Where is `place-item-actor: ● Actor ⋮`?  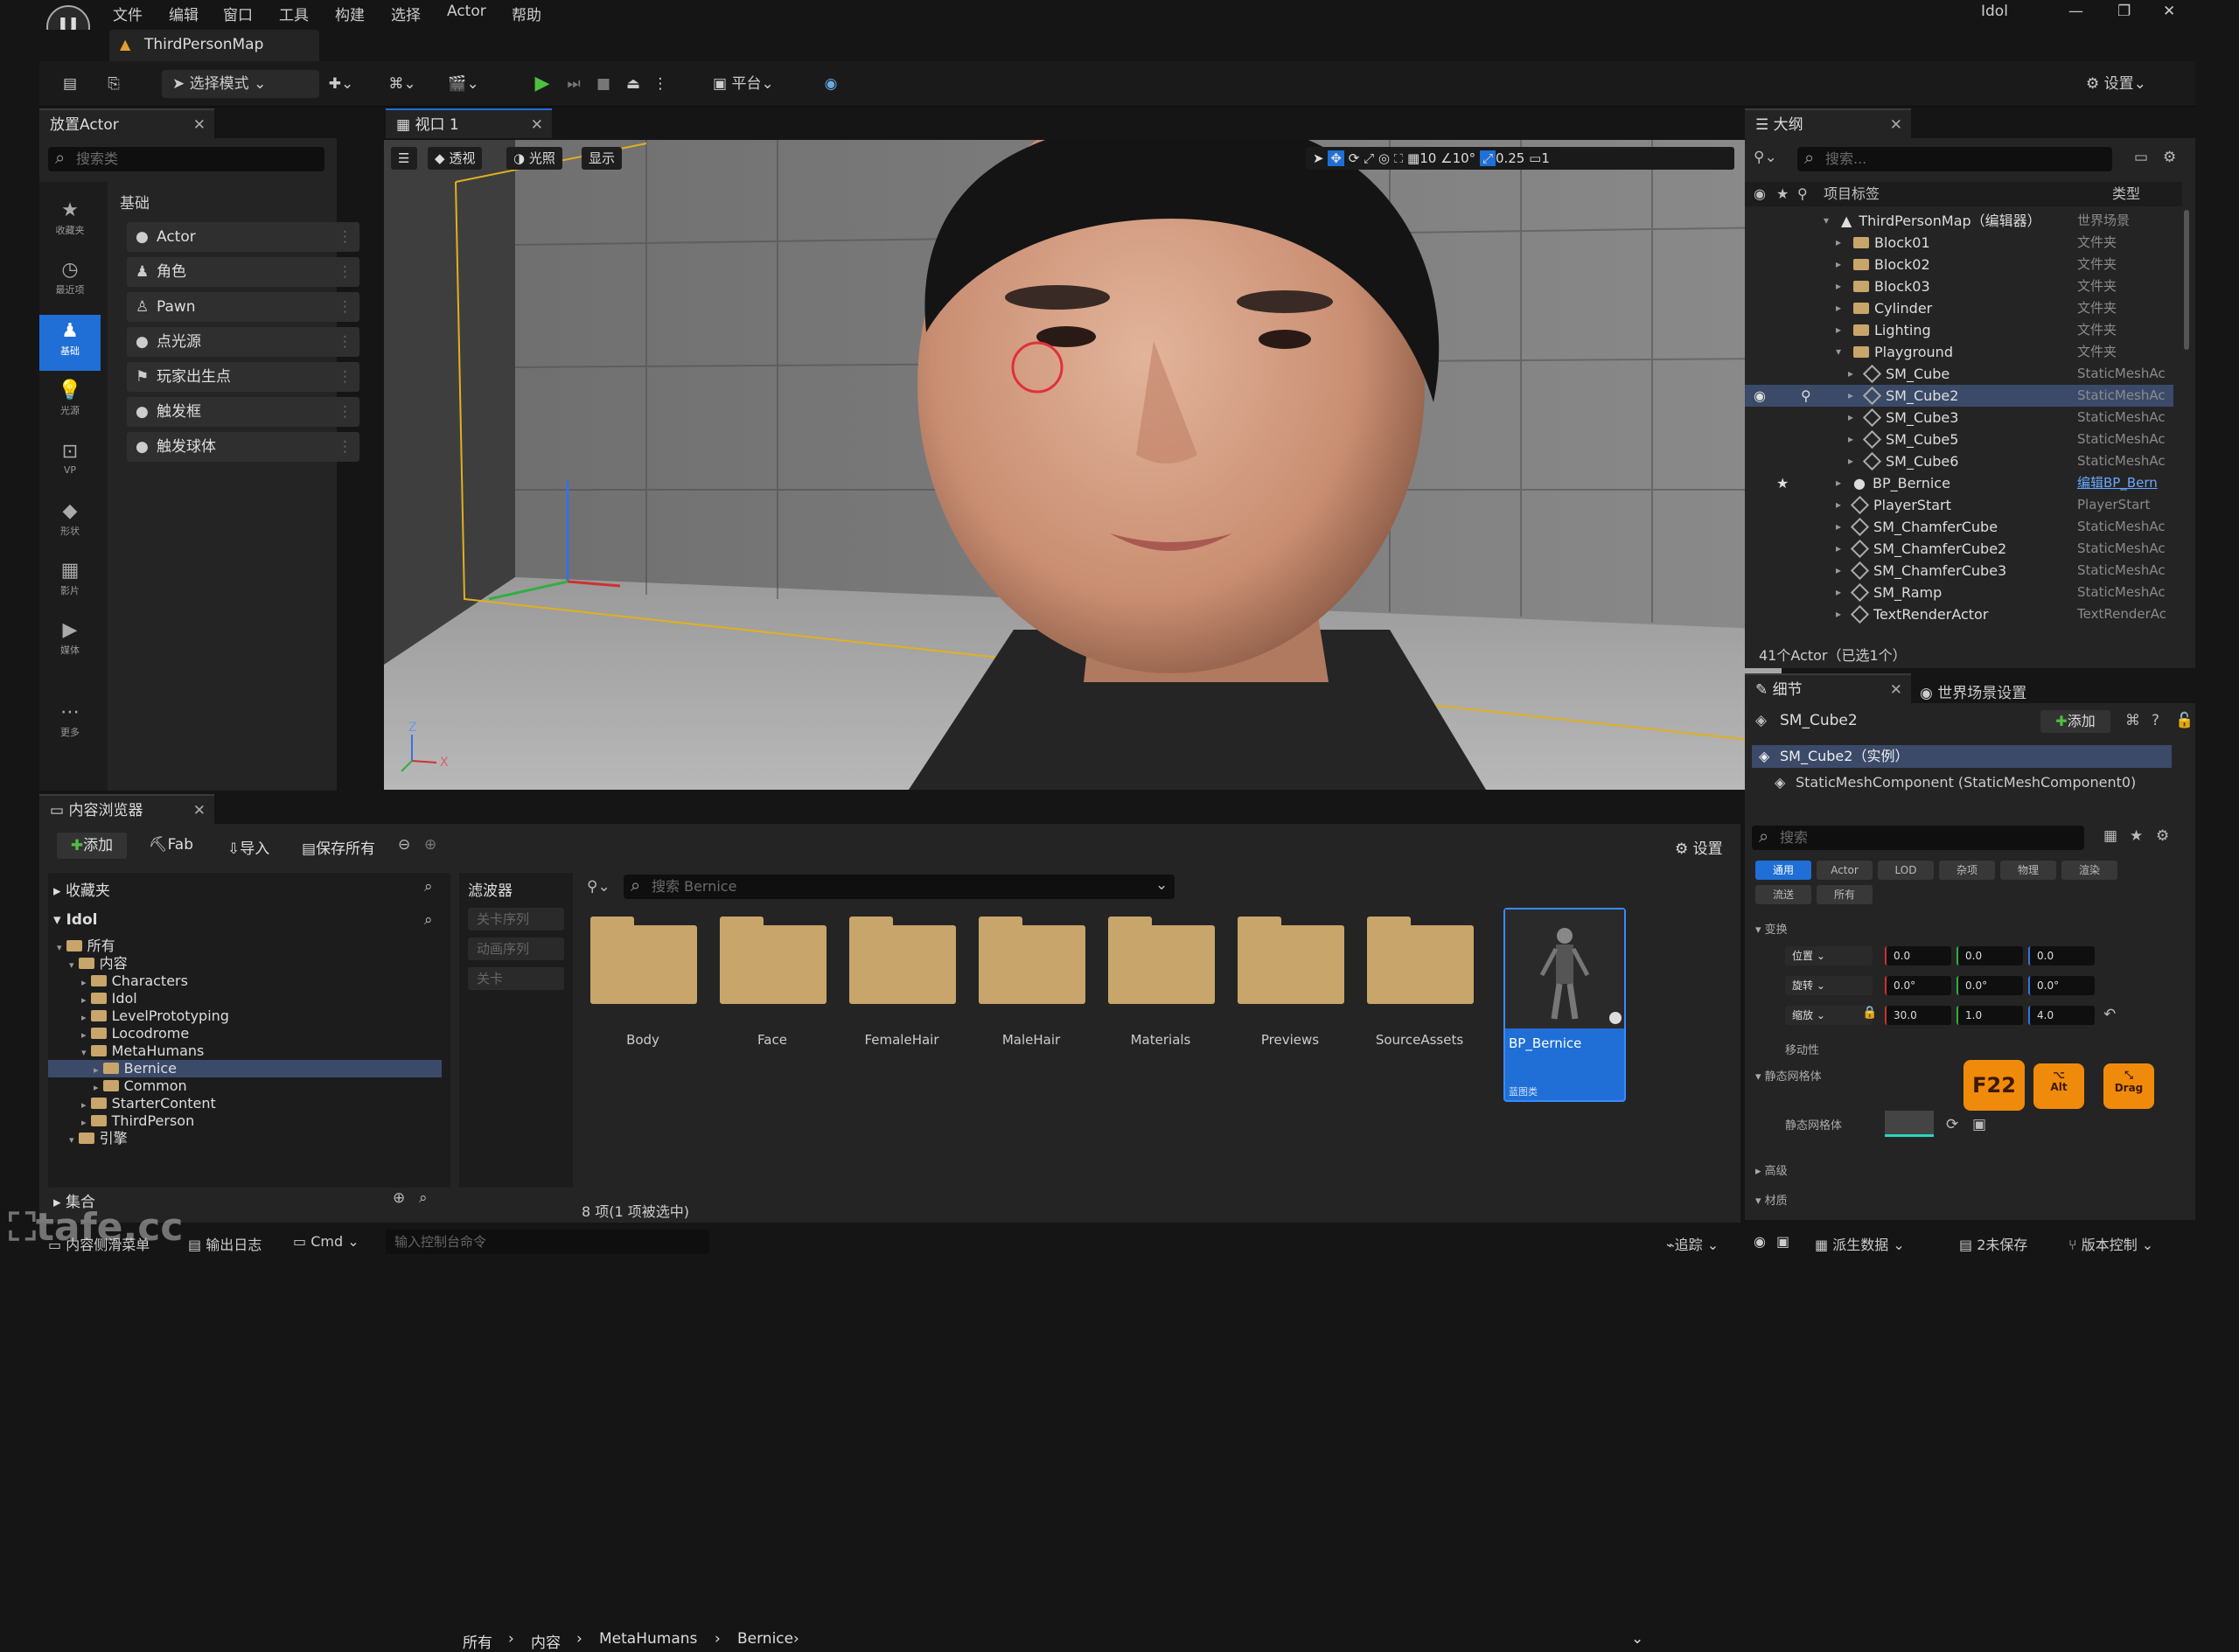 place-item-actor: ● Actor ⋮ is located at coordinates (243, 237).